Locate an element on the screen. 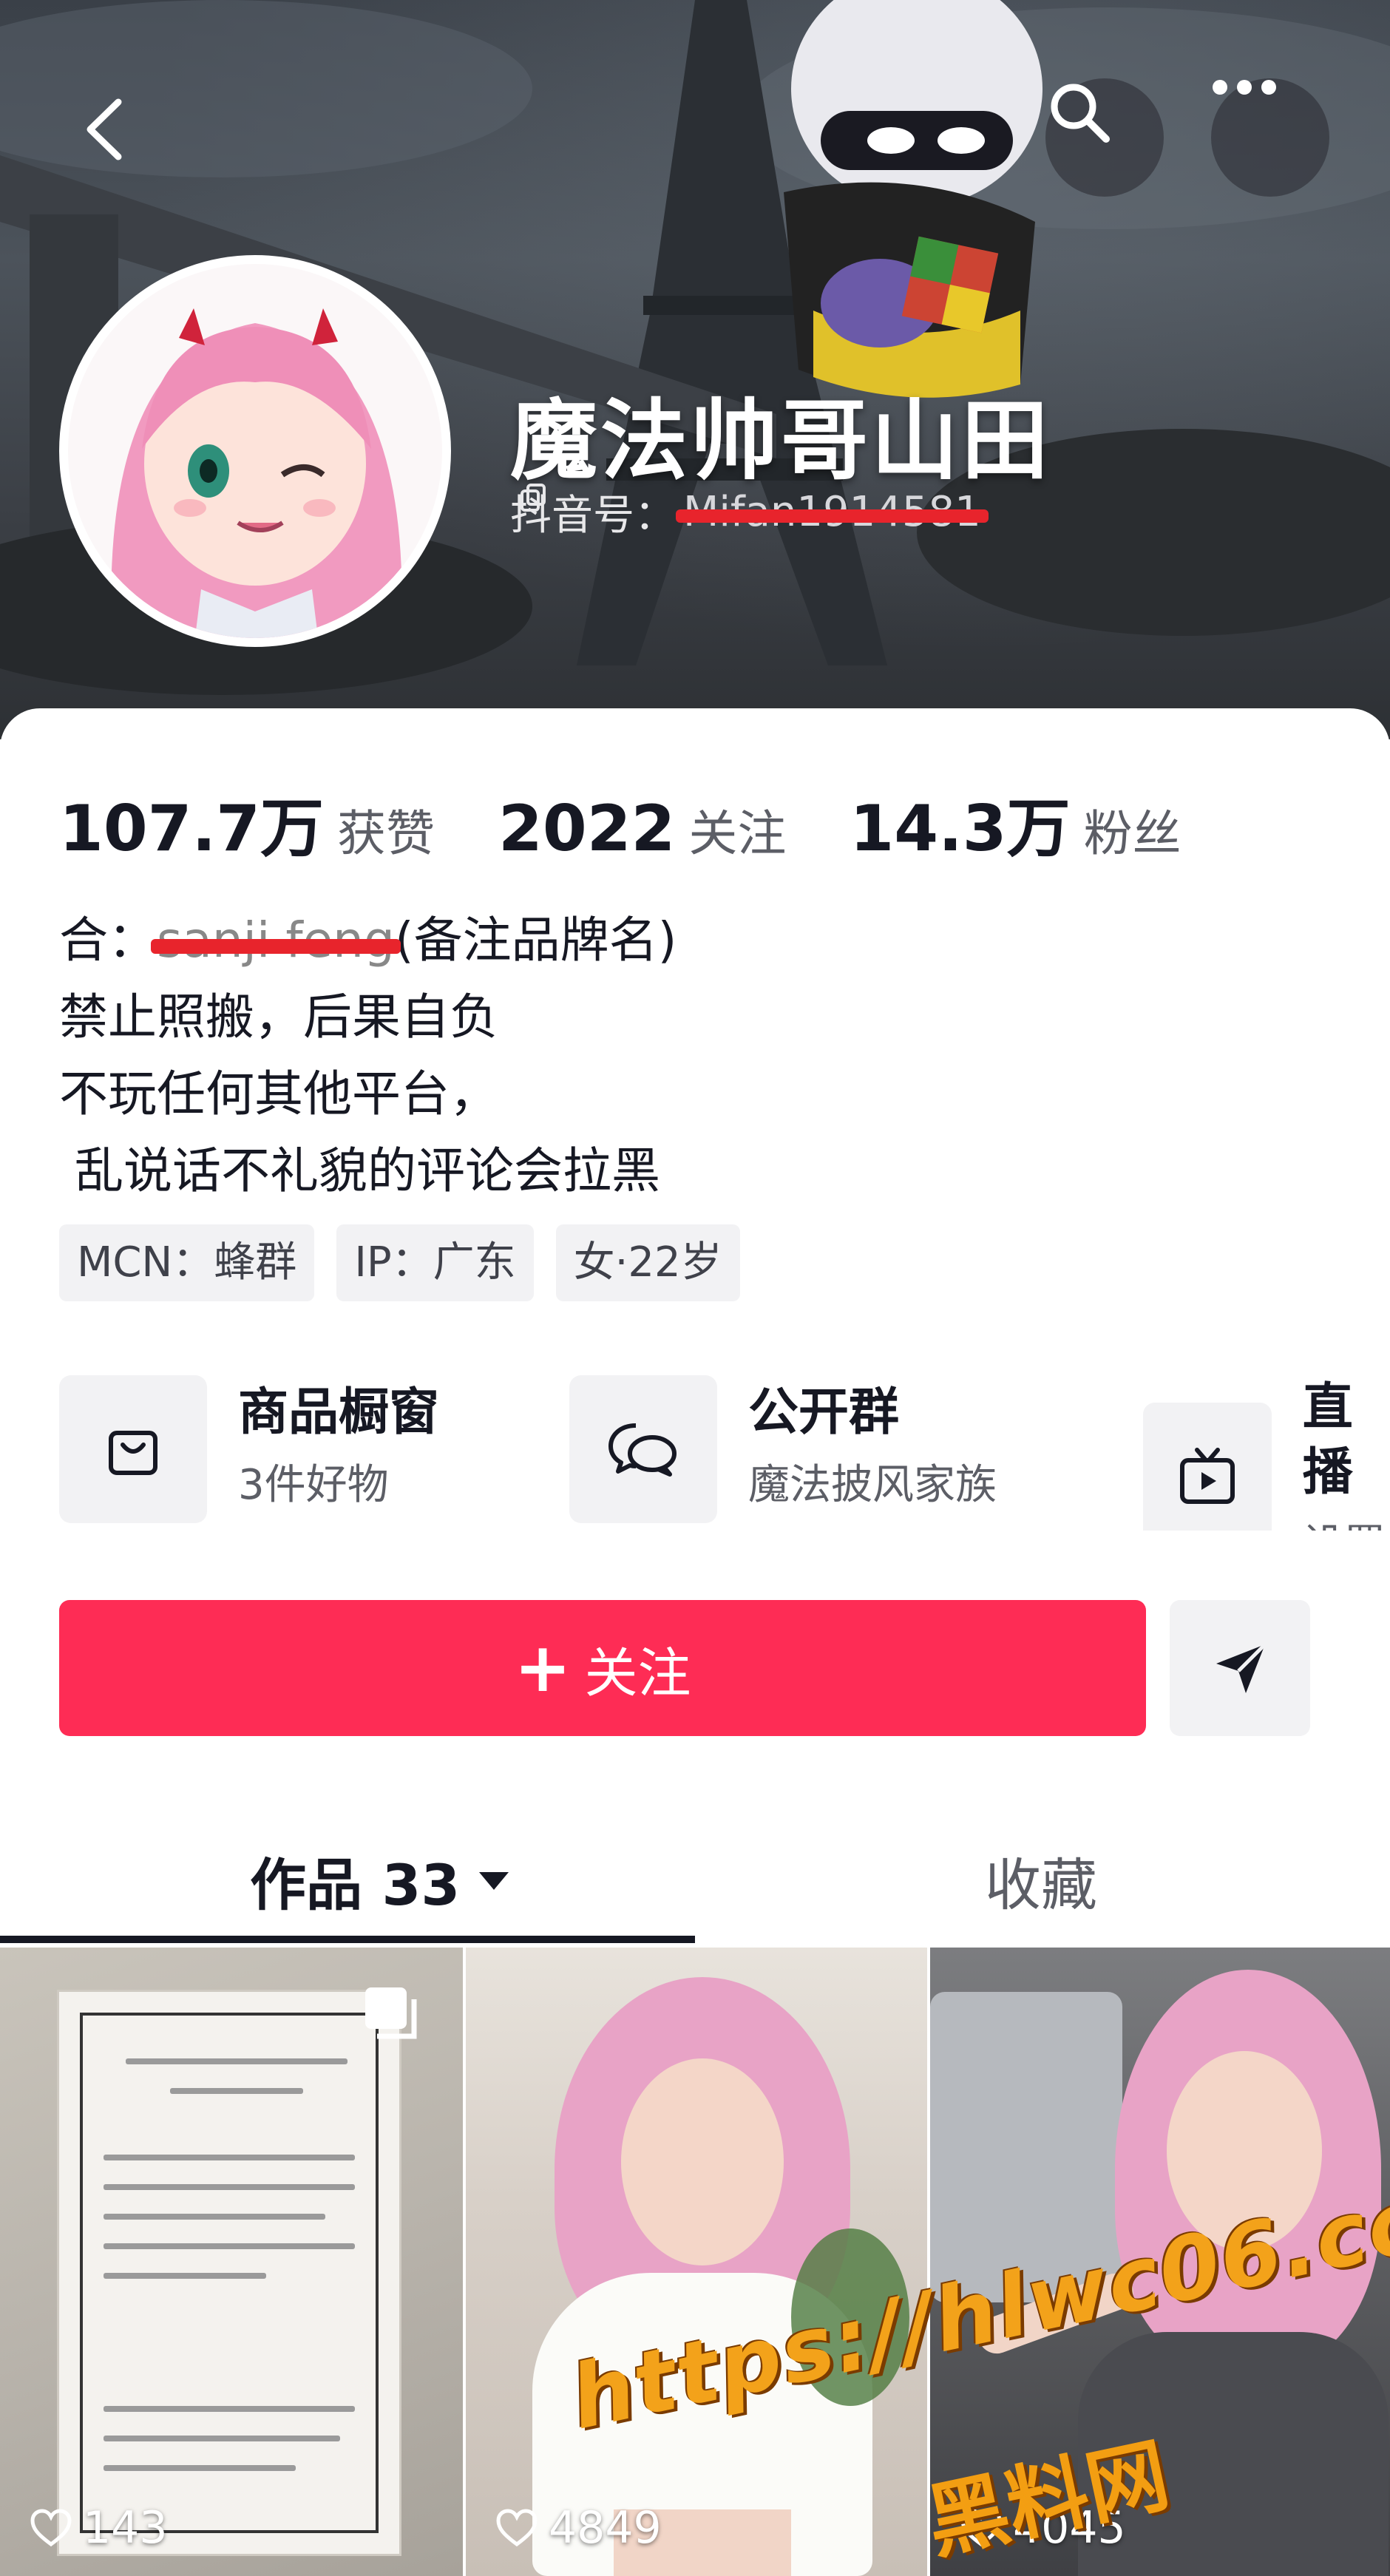 The width and height of the screenshot is (1390, 2576). more-dots-icon is located at coordinates (1244, 87).